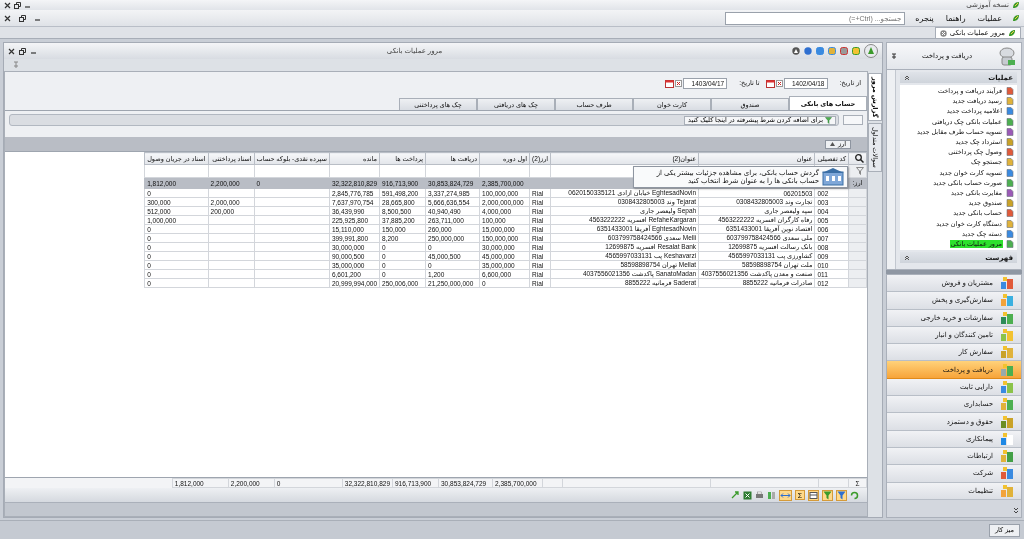 The image size is (1024, 539). Describe the element at coordinates (747, 495) in the screenshot. I see `spreadsheet-icon` at that location.